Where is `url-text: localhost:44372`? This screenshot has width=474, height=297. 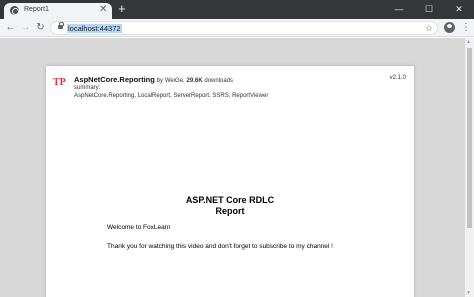
url-text: localhost:44372 is located at coordinates (94, 28).